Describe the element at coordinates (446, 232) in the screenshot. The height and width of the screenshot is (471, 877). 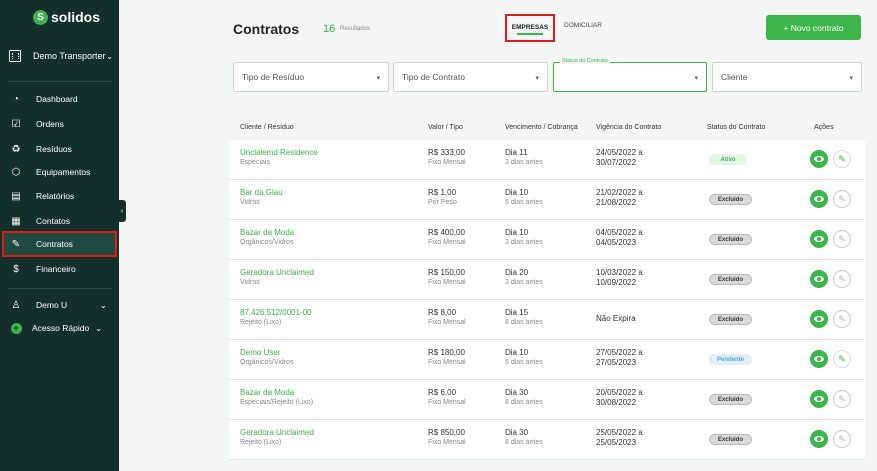
I see `contract-value: R$ 400,00` at that location.